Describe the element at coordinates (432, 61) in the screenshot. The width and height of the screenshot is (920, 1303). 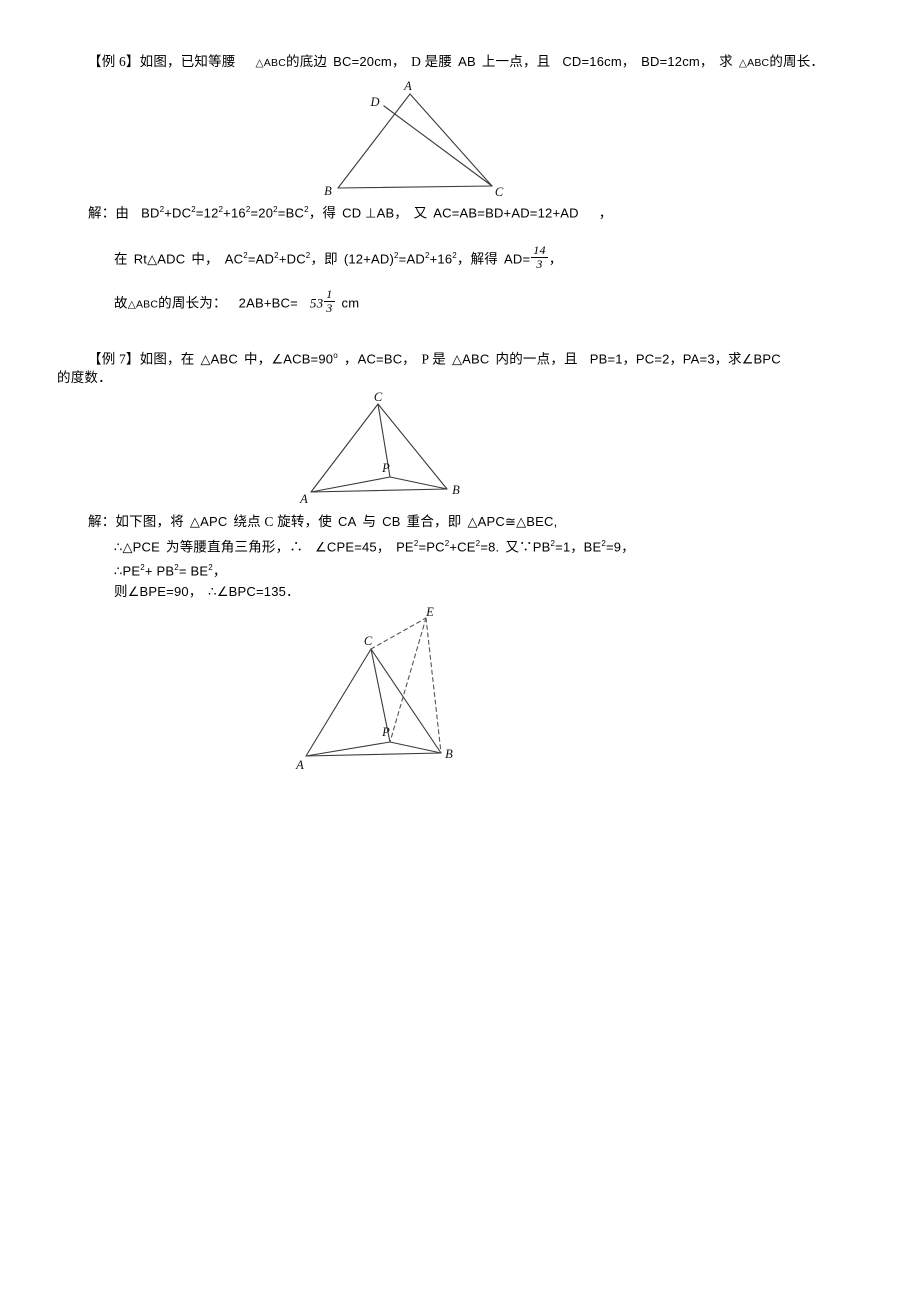
I see `example6-stem-text-3: D 是腰` at that location.